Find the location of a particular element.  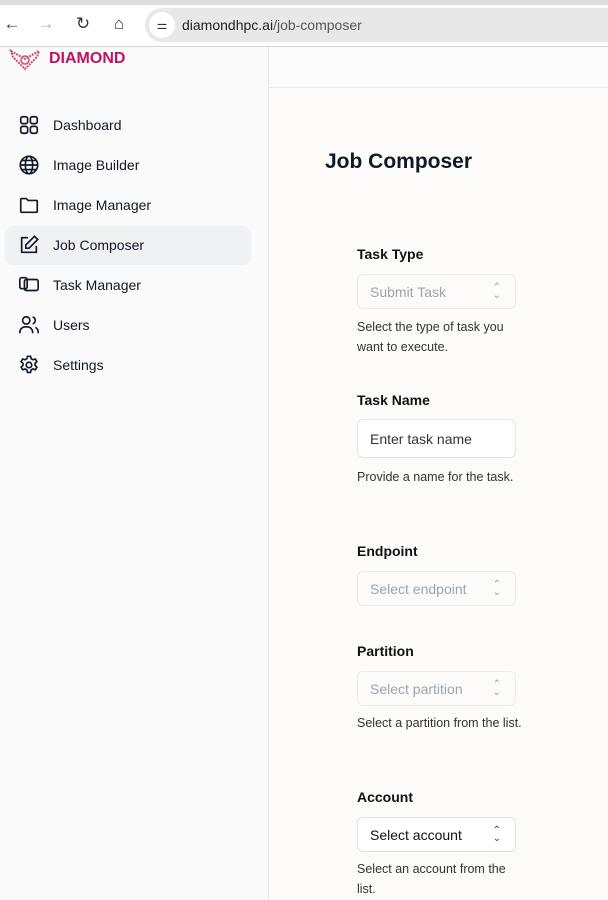

field-label: Task Name is located at coordinates (393, 400).